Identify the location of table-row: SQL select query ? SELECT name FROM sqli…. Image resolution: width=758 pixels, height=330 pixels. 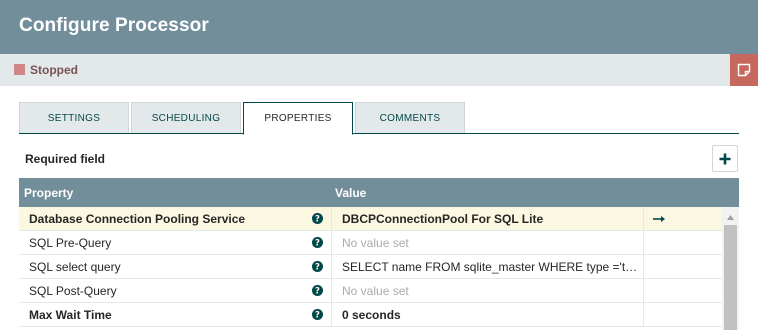
(370, 267).